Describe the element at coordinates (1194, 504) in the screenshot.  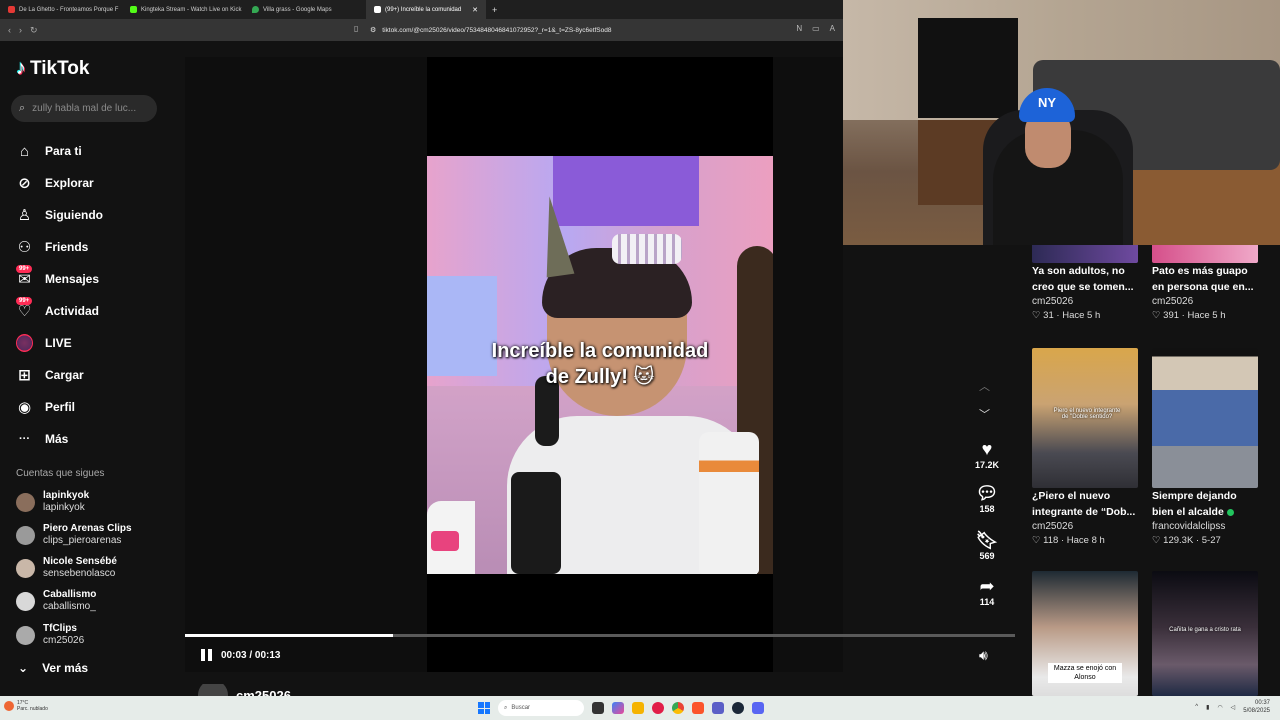
I see `video-title: Siempre dejando bien el alcalde` at that location.